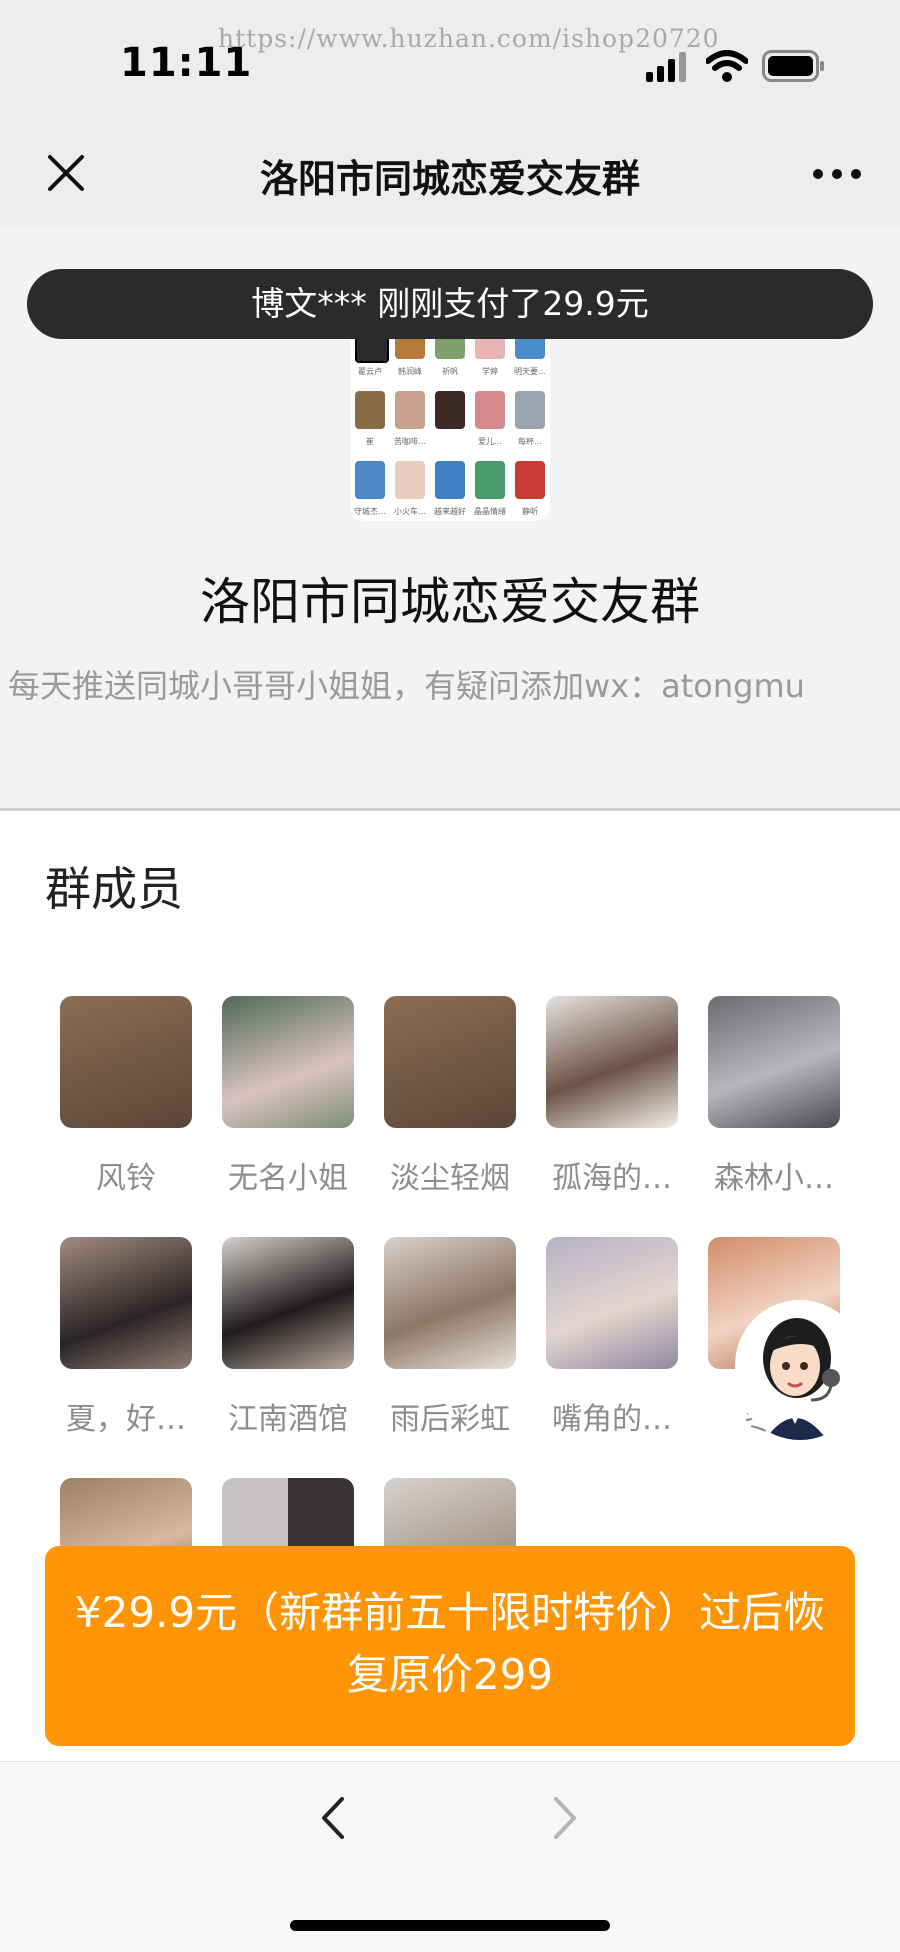 This screenshot has height=1952, width=900. I want to click on pay-cta-label: ¥29.9元（新群前五十限时特价）过后恢复原价299, so click(450, 1643).